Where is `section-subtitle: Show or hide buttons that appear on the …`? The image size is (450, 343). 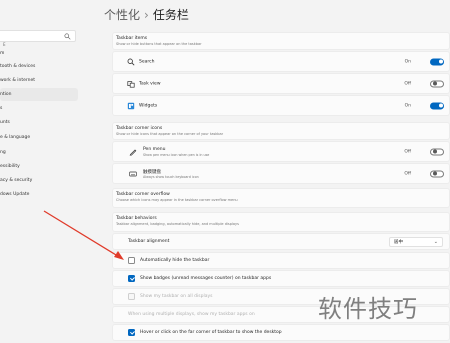 section-subtitle: Show or hide buttons that appear on the … is located at coordinates (159, 44).